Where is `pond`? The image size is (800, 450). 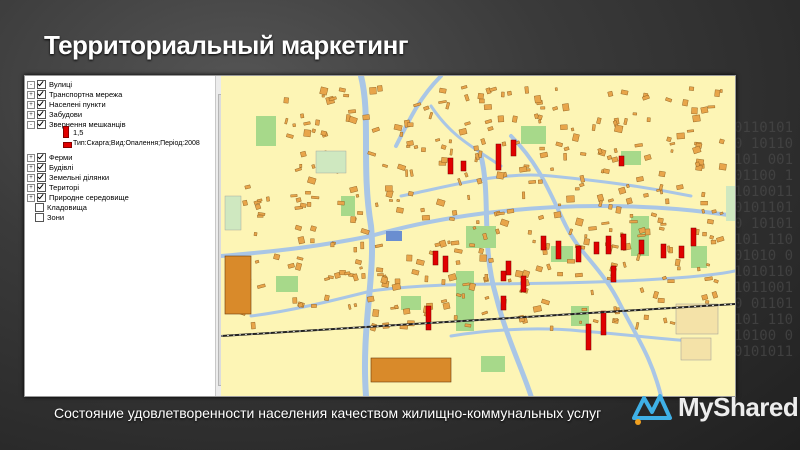
pond is located at coordinates (394, 236).